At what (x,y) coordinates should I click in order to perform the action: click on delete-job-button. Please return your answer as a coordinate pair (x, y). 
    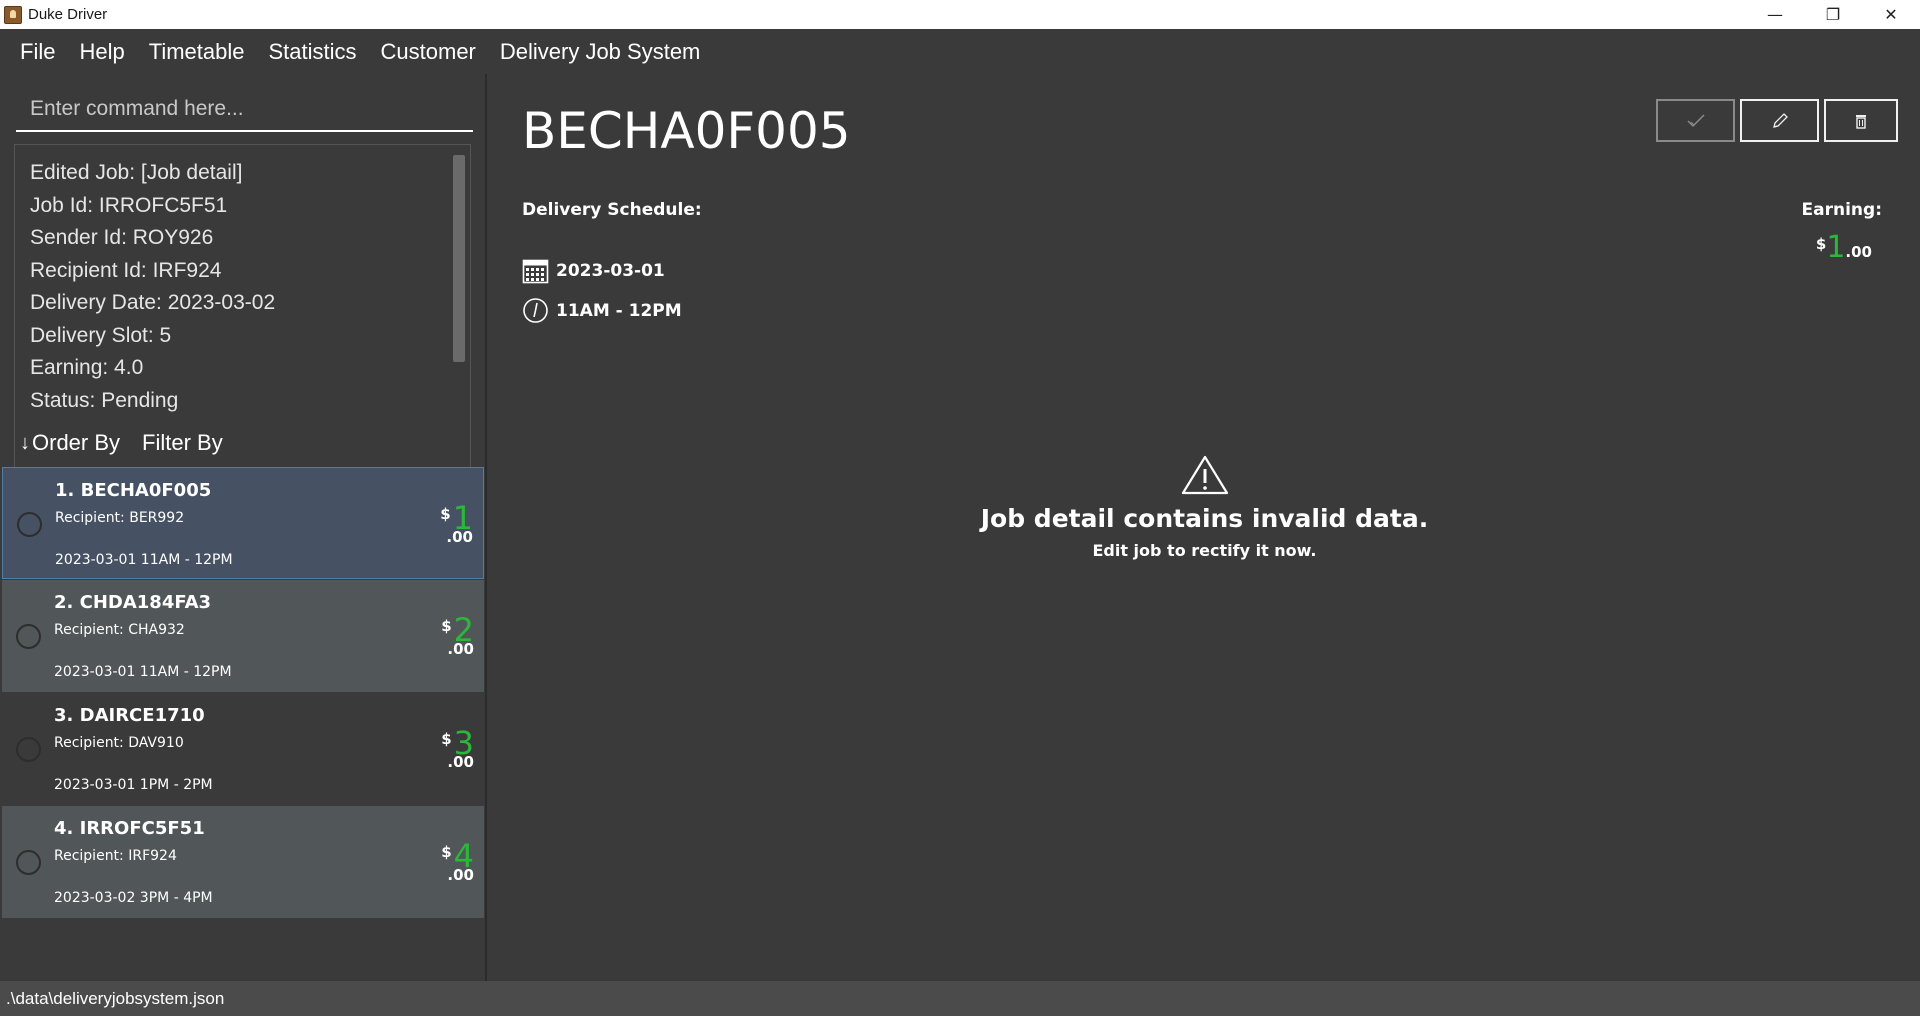
    Looking at the image, I should click on (1861, 120).